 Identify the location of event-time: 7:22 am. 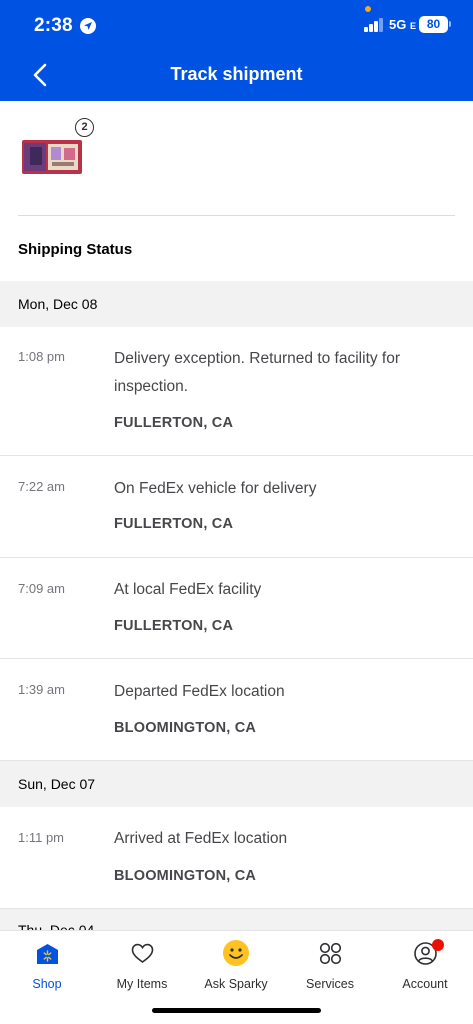
(41, 486).